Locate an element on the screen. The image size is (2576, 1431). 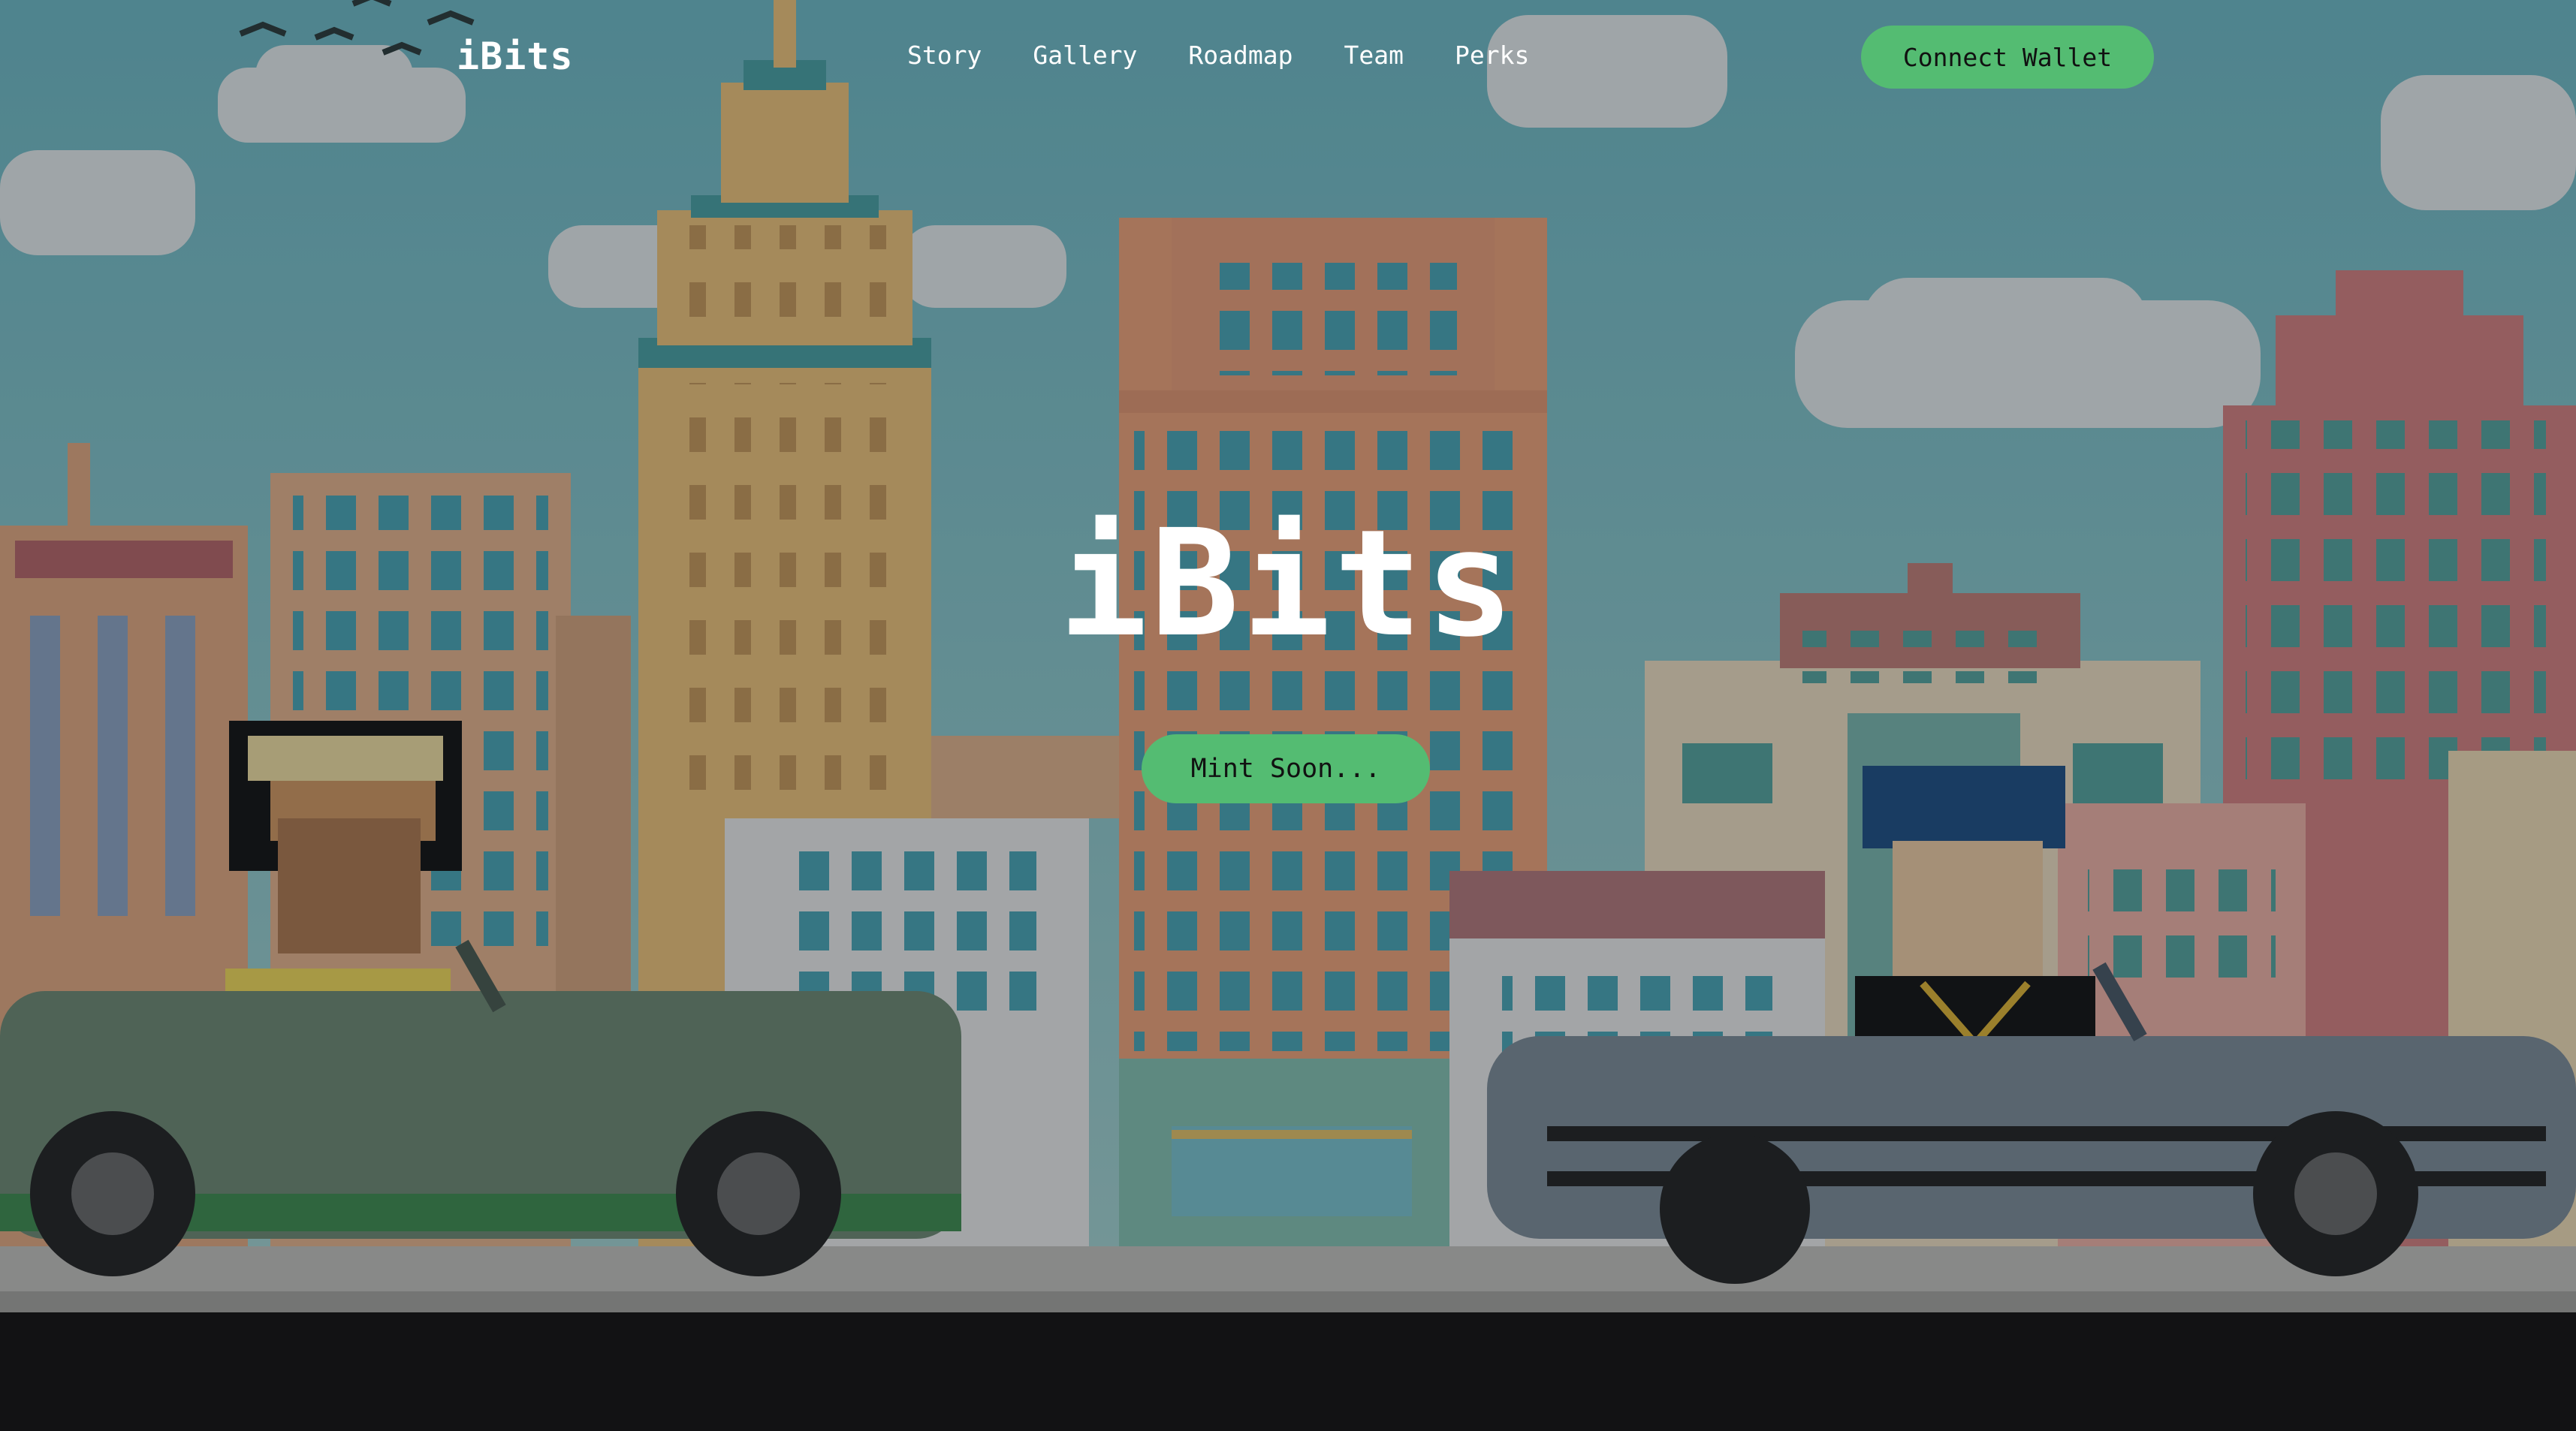
nav-link-perks: Perks is located at coordinates (1492, 55).